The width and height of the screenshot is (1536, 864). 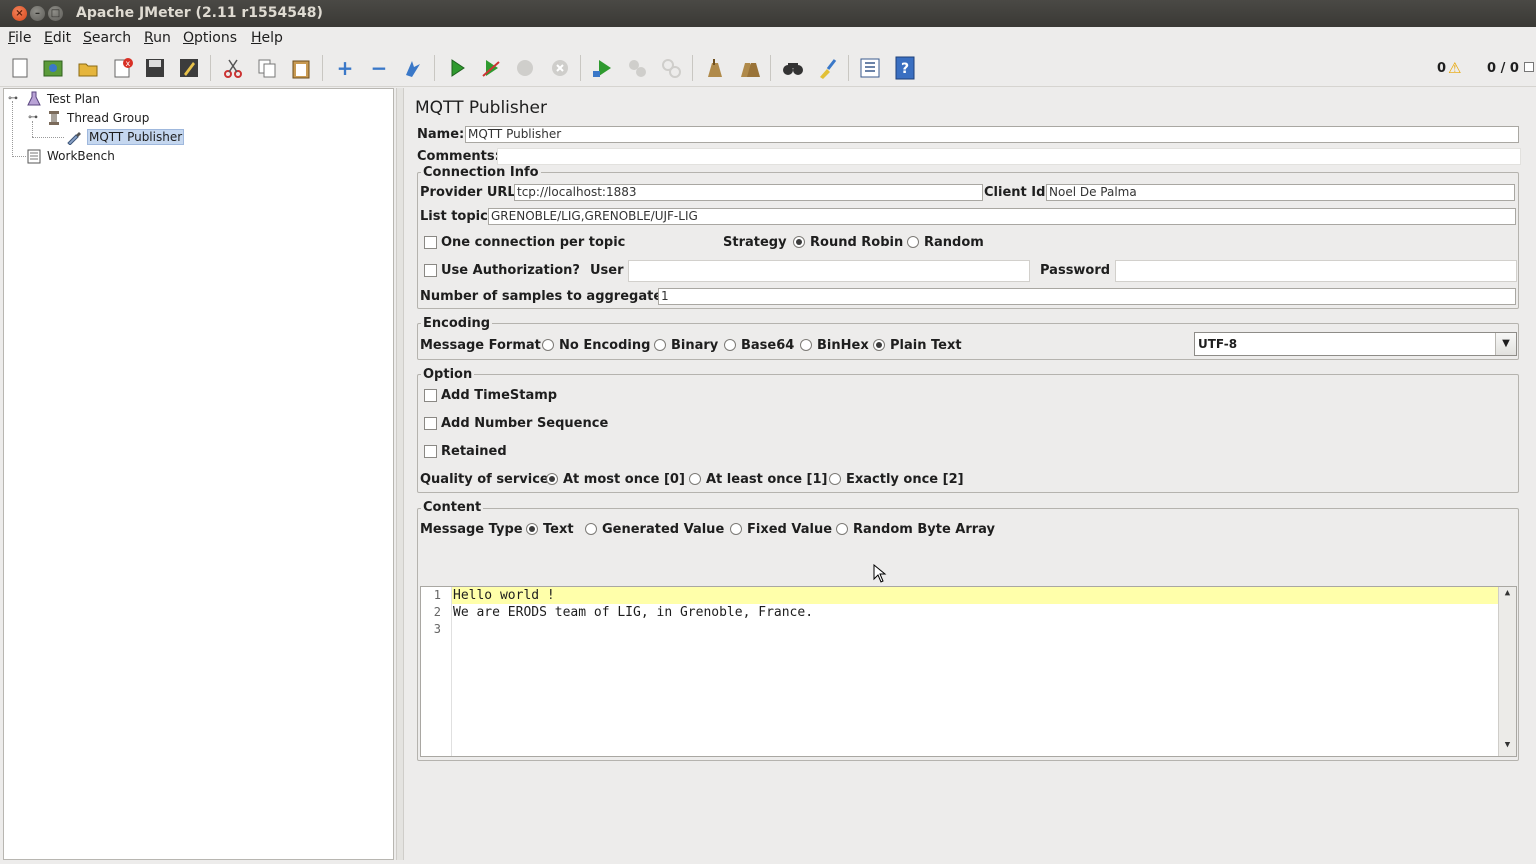 What do you see at coordinates (413, 68) in the screenshot?
I see `toggle-icon` at bounding box center [413, 68].